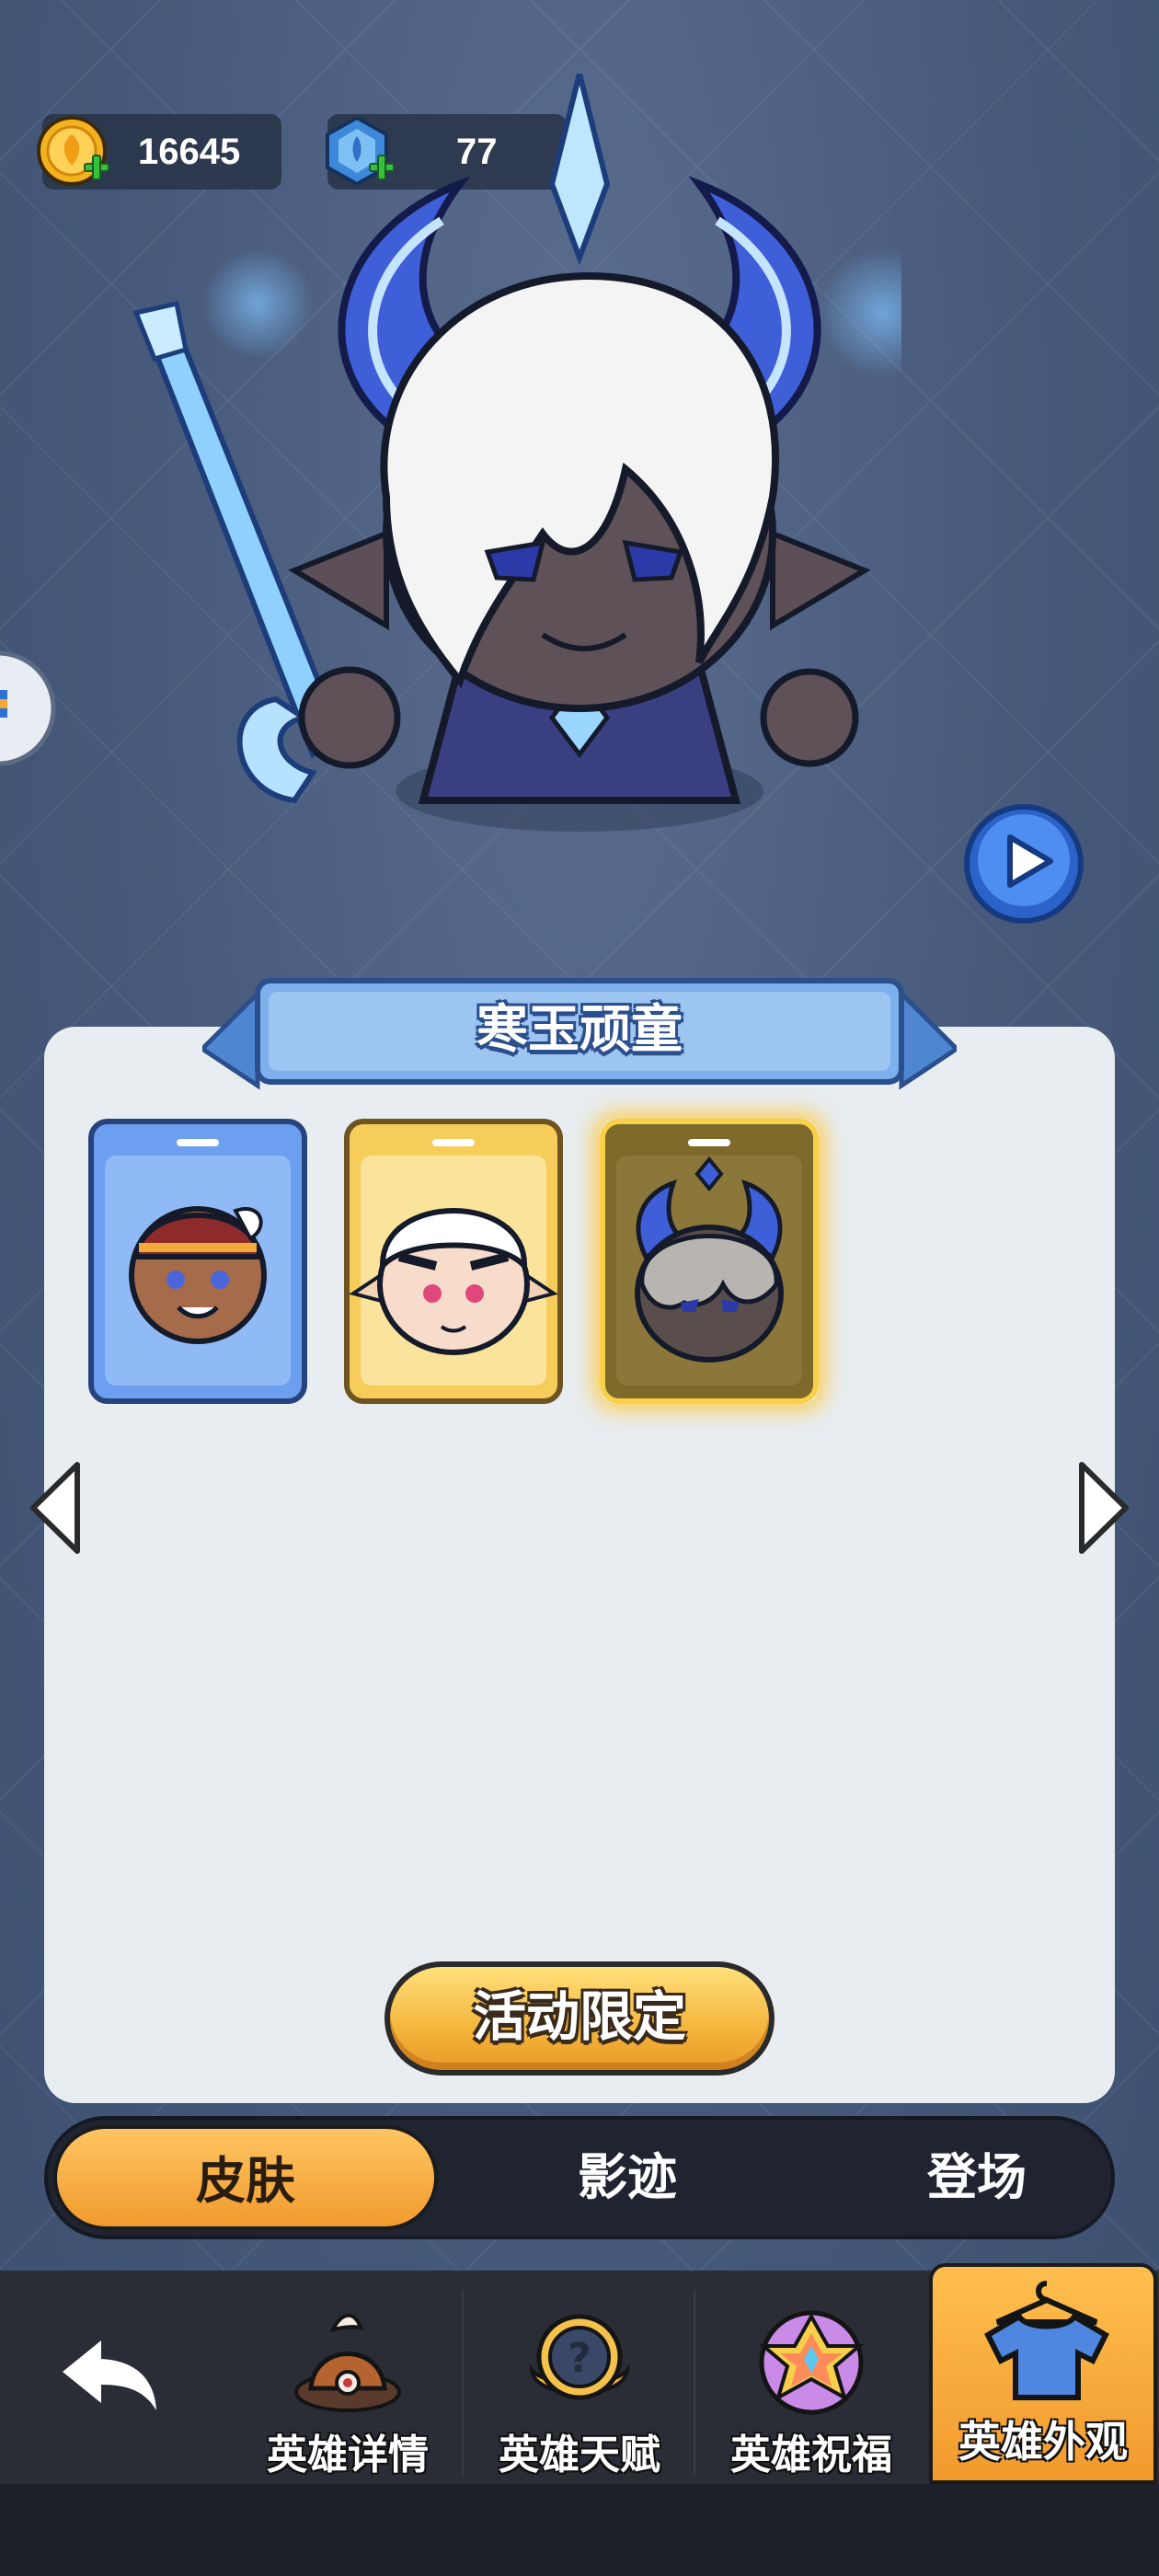 This screenshot has height=2576, width=1159. I want to click on skin-card-tiger, so click(453, 1261).